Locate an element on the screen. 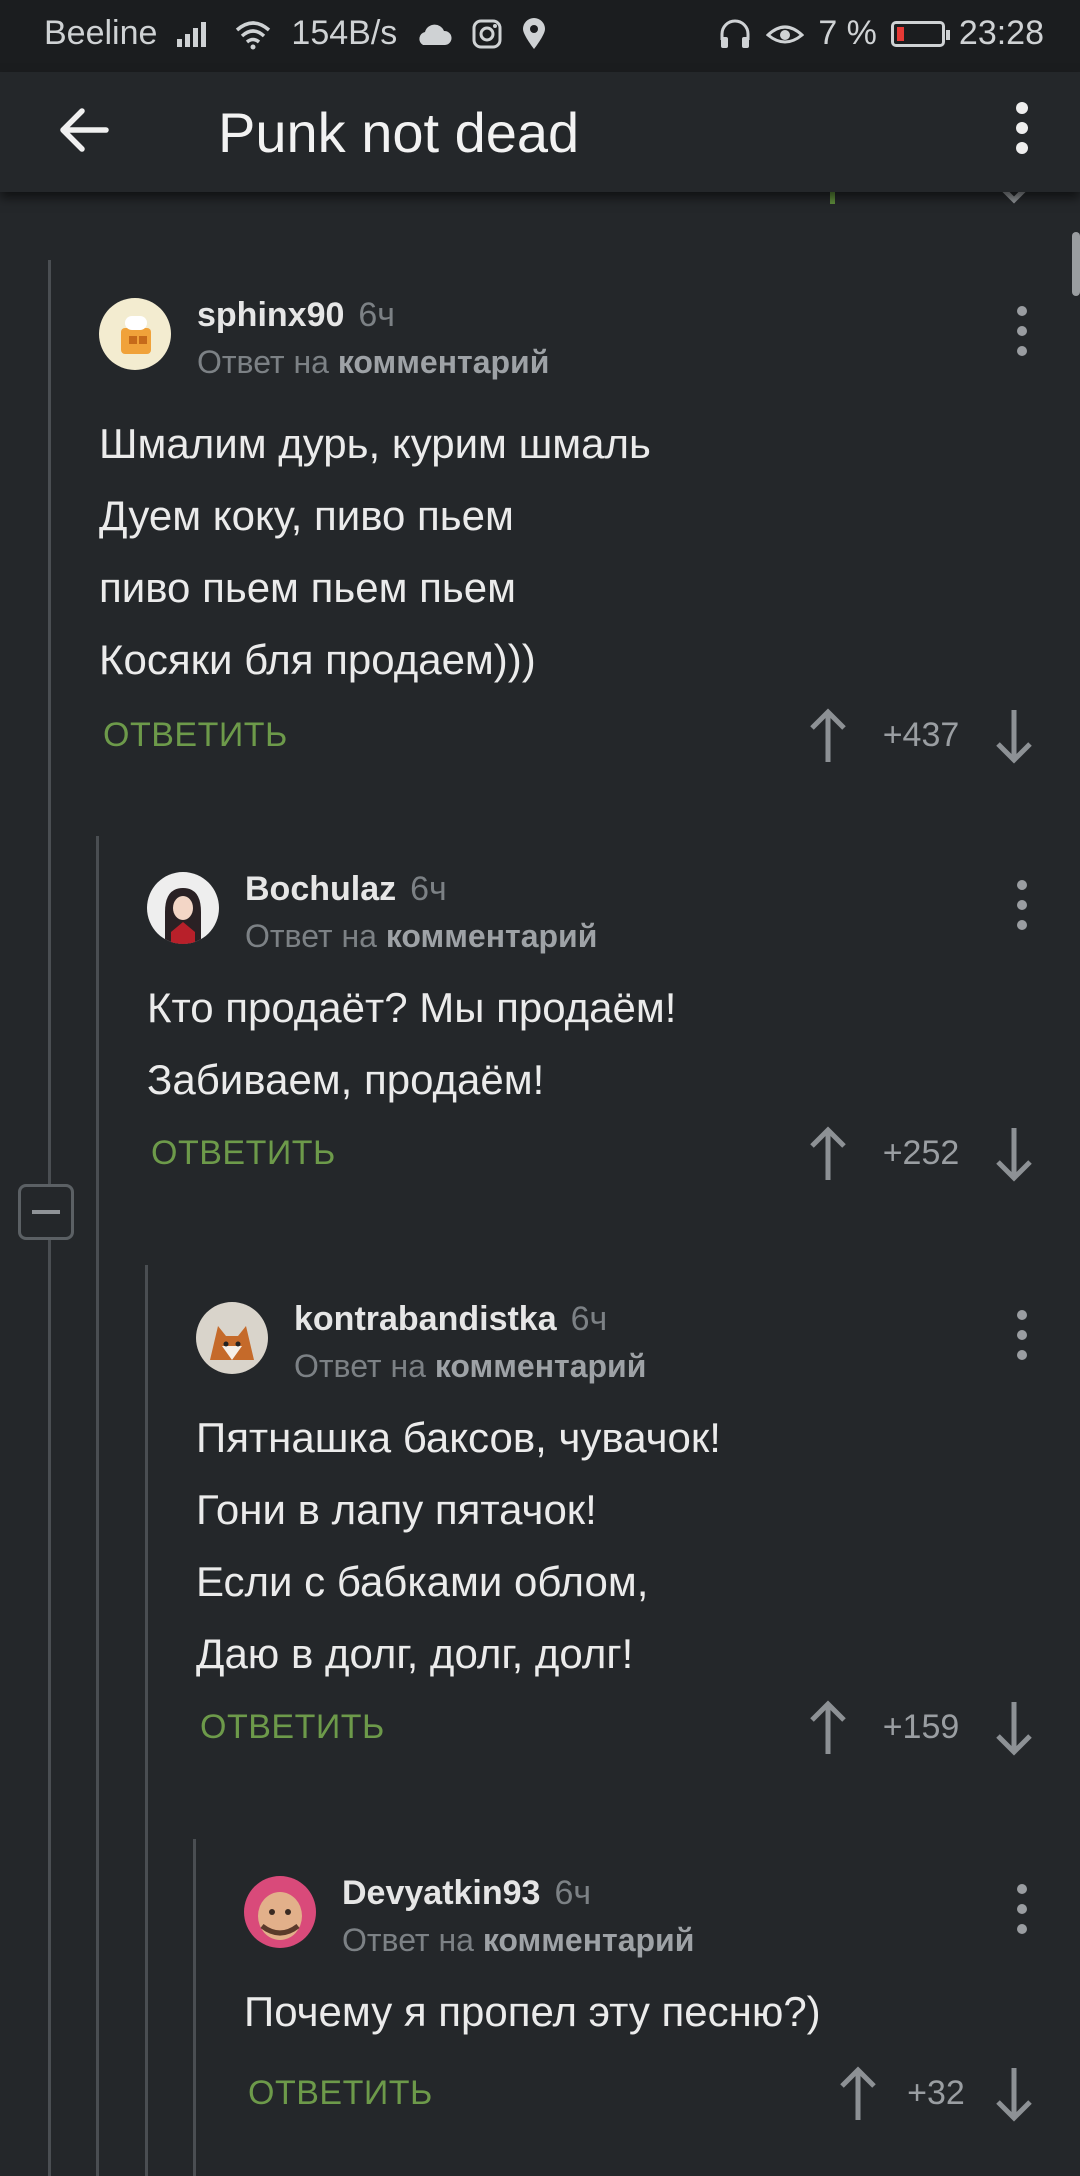 Image resolution: width=1080 pixels, height=2176 pixels. overflow-menu-icon is located at coordinates (1022, 132).